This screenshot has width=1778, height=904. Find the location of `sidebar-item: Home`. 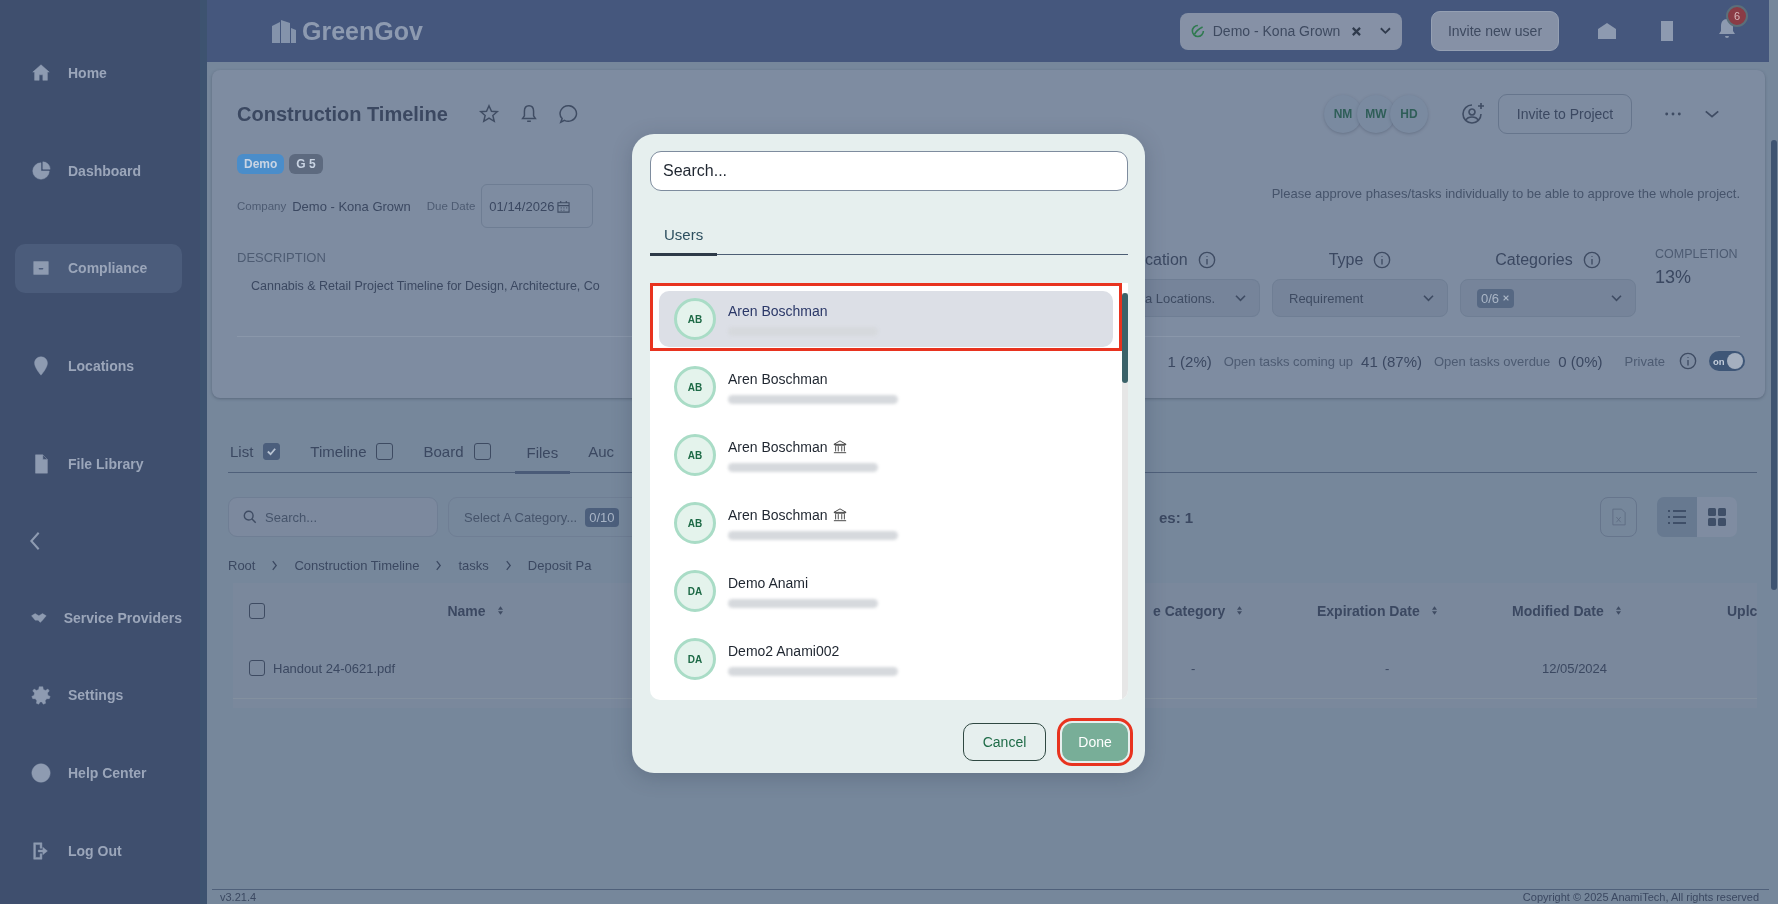

sidebar-item: Home is located at coordinates (98, 73).